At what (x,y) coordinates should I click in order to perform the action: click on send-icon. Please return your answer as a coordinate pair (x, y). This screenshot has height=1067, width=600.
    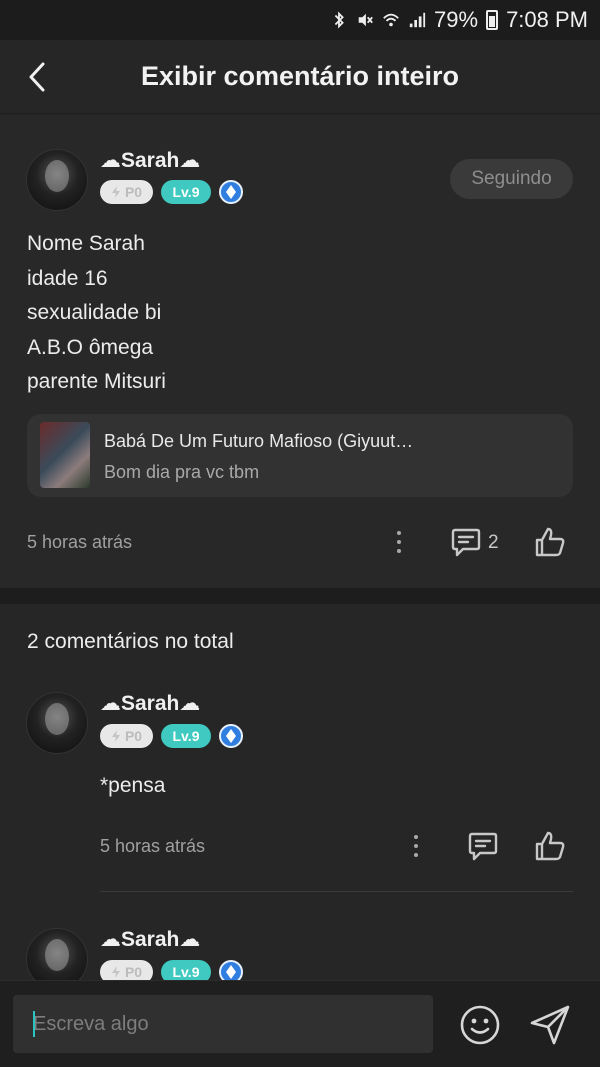
    Looking at the image, I should click on (550, 1025).